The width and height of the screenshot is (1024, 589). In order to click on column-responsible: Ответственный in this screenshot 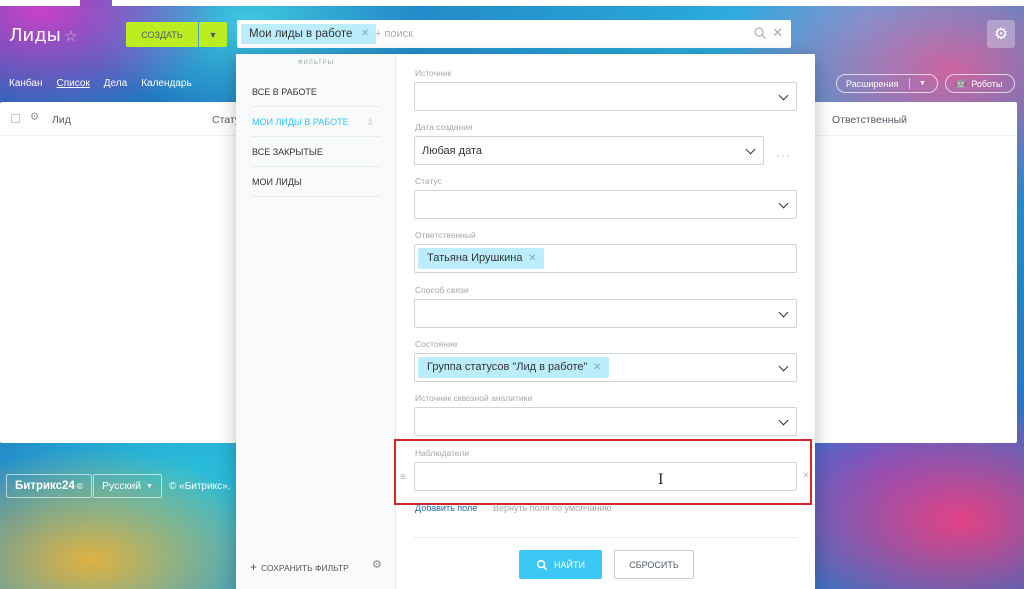, I will do `click(869, 120)`.